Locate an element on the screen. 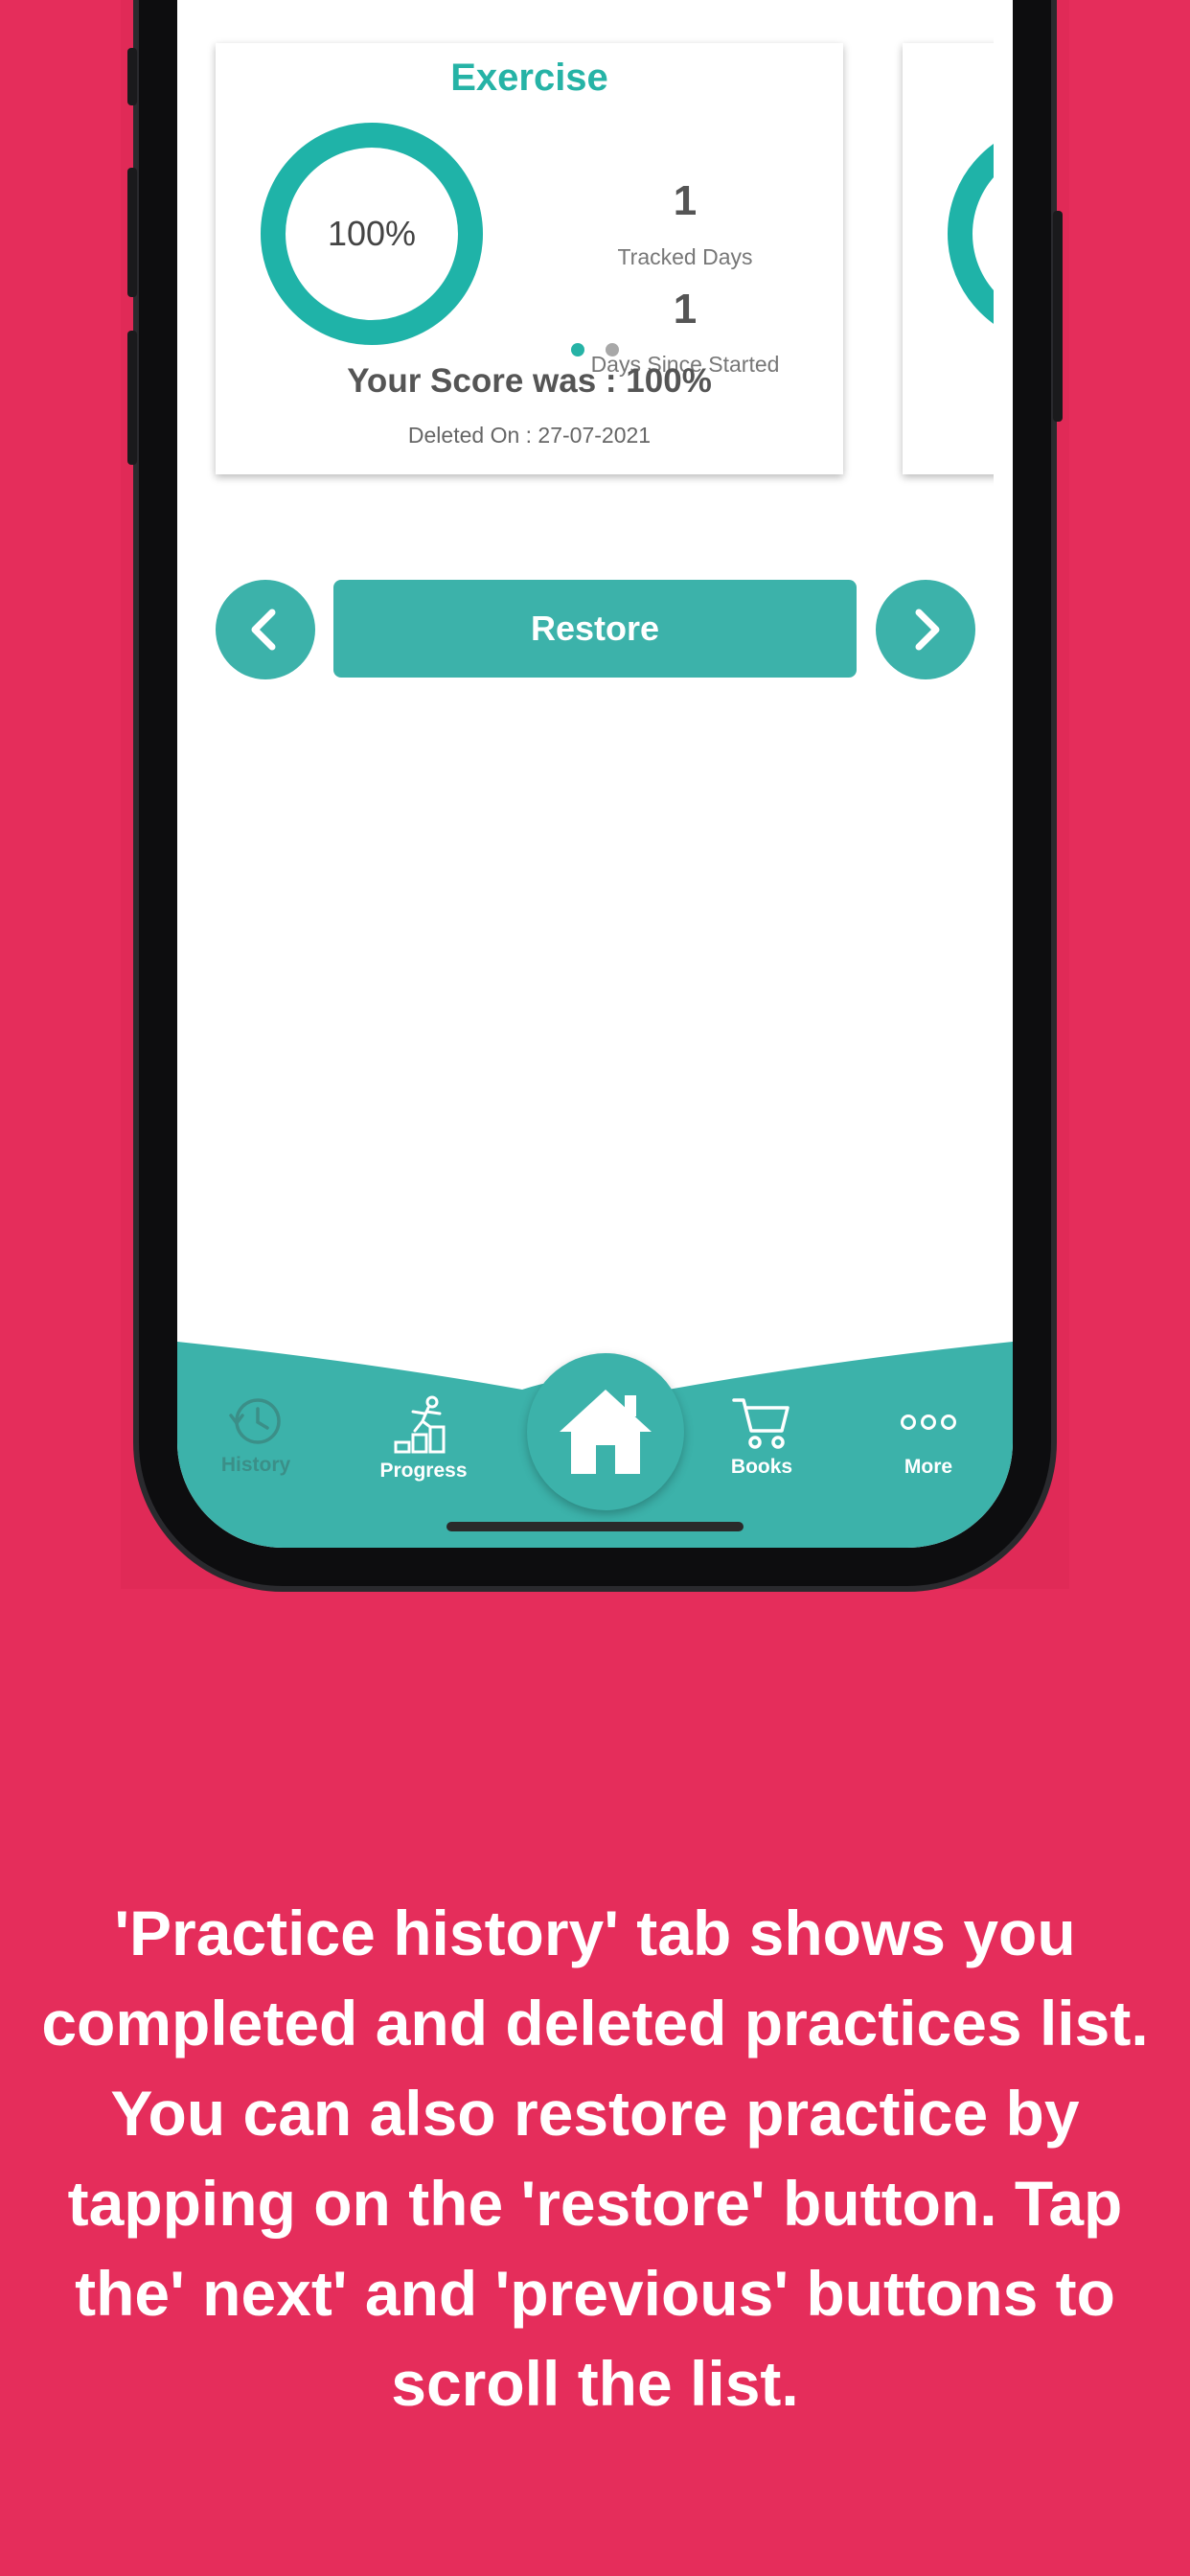 The image size is (1190, 2576). phone-power-button is located at coordinates (1058, 316).